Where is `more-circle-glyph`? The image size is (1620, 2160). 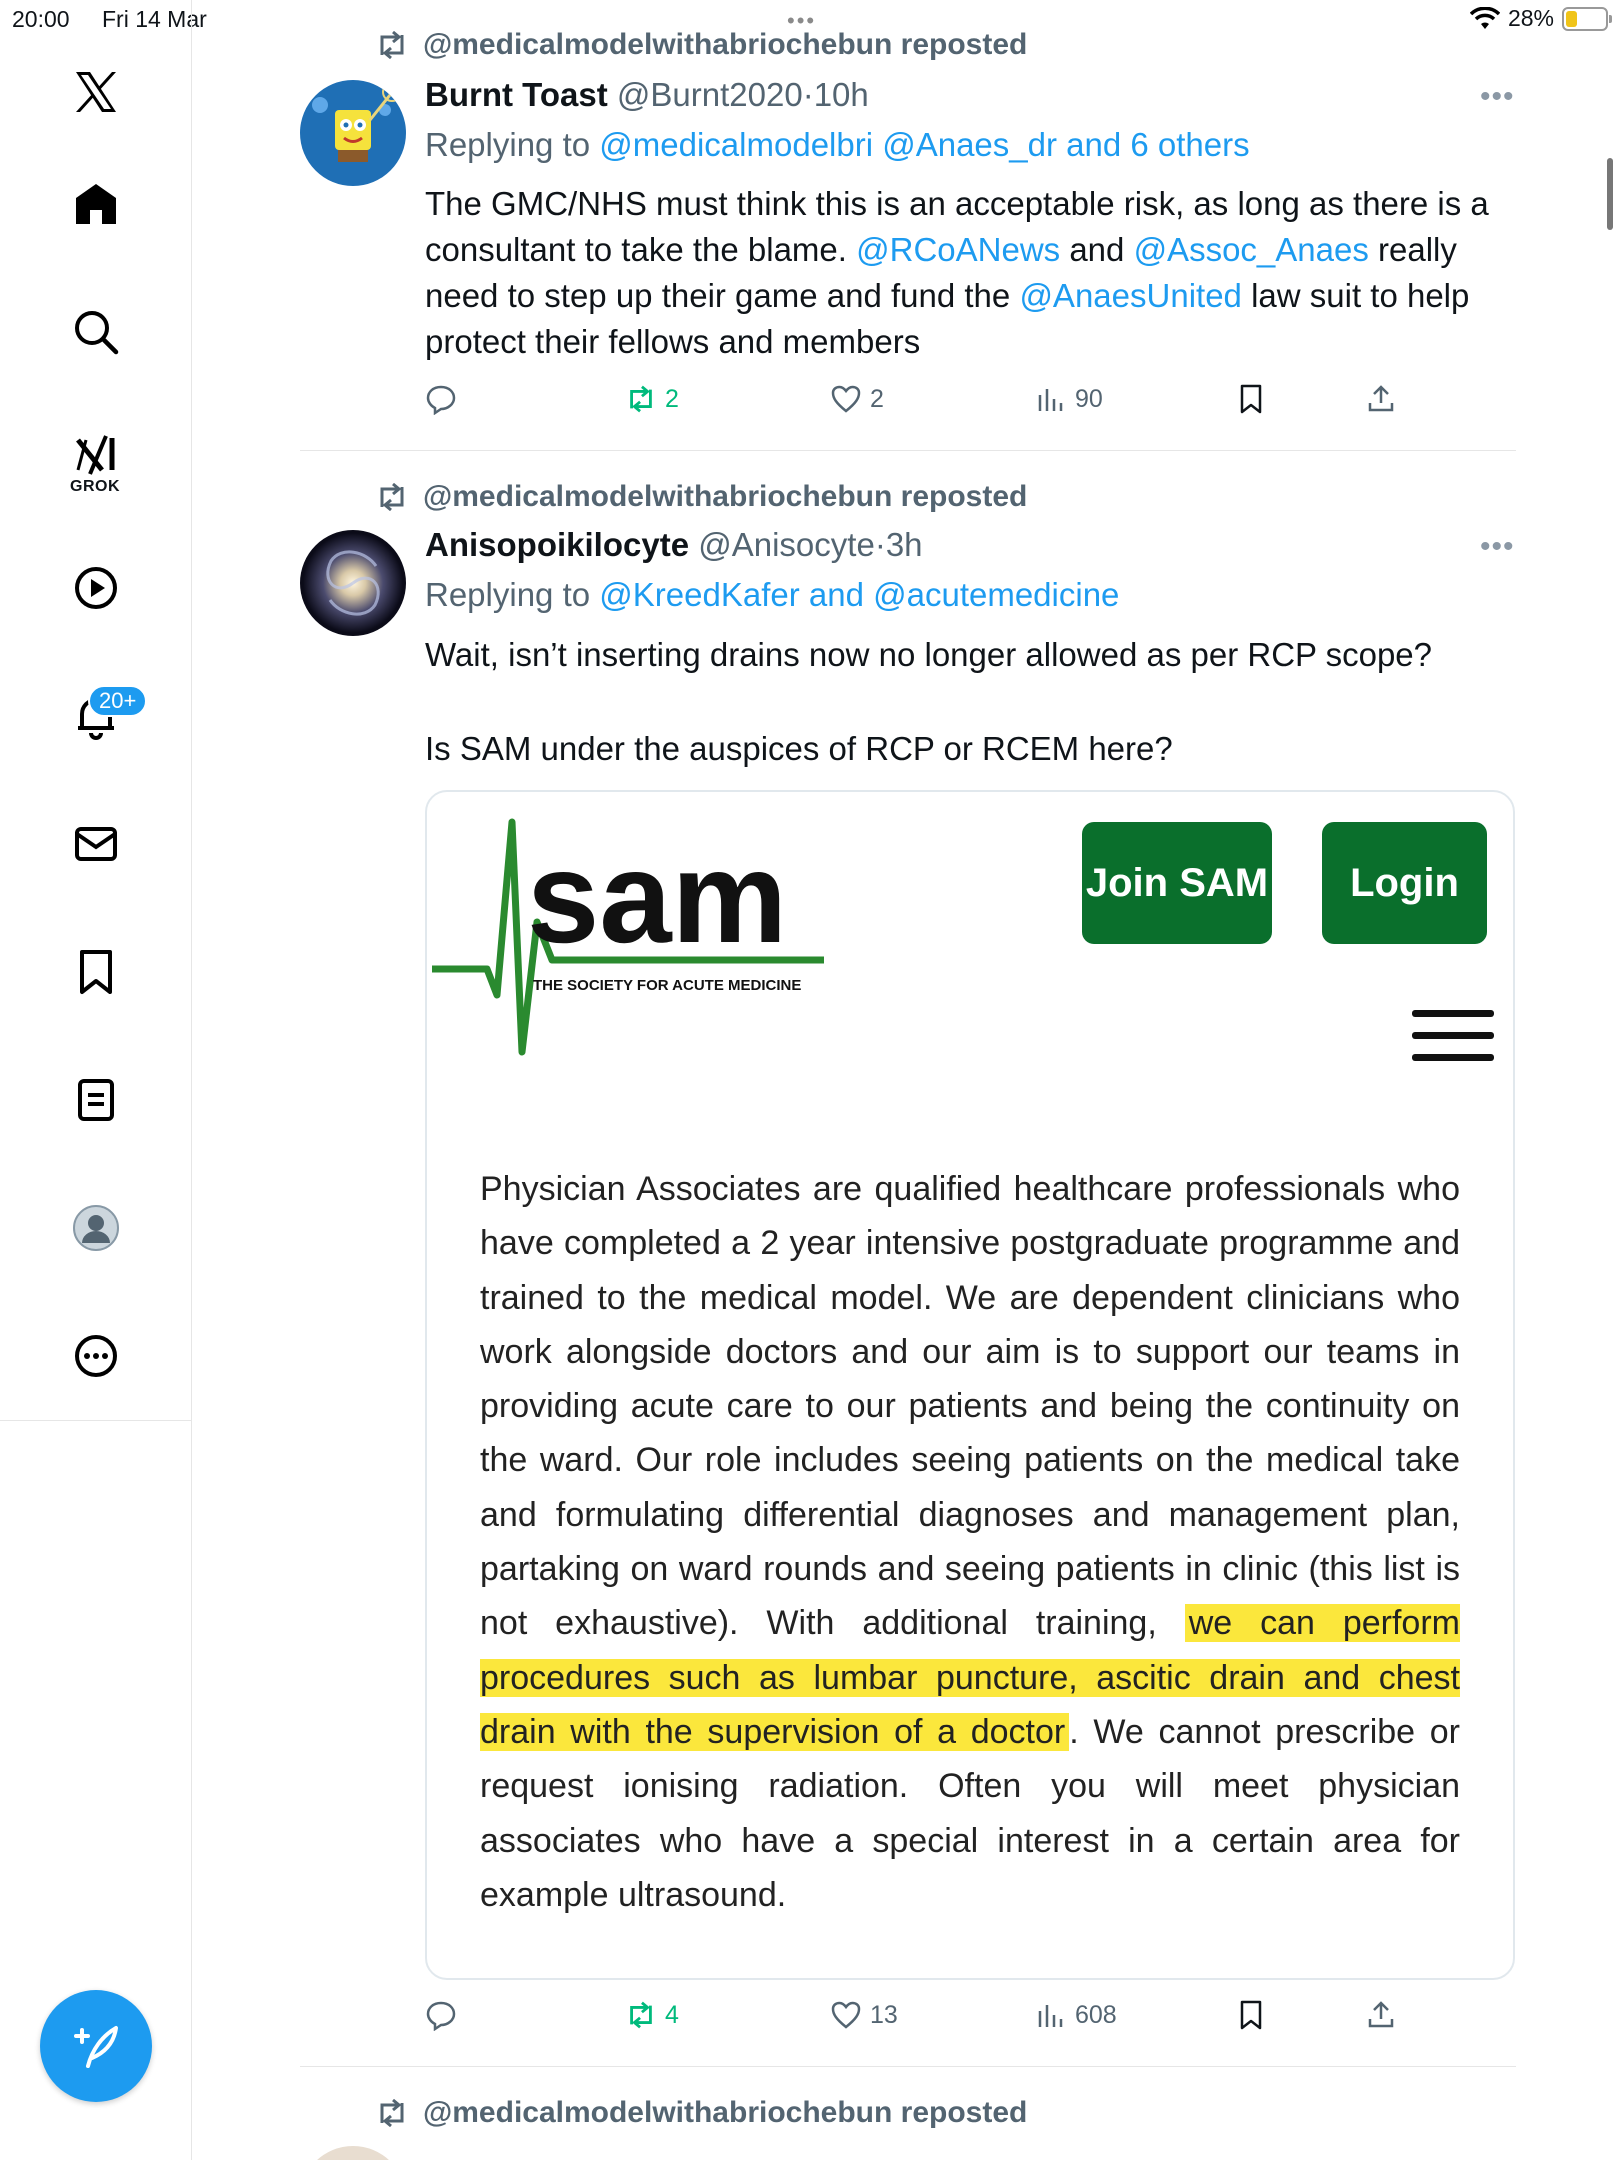 more-circle-glyph is located at coordinates (96, 1356).